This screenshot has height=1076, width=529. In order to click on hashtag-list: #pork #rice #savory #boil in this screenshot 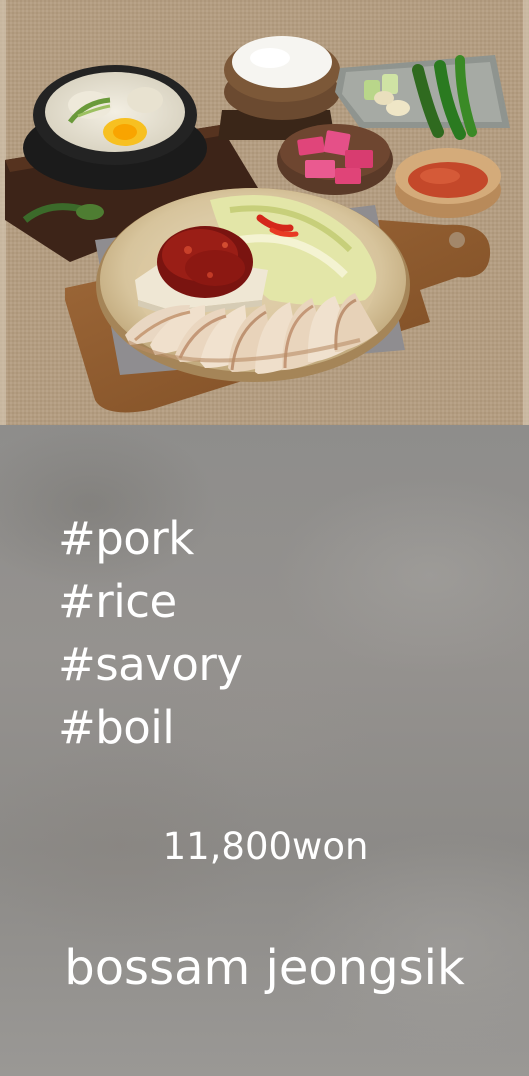, I will do `click(150, 633)`.